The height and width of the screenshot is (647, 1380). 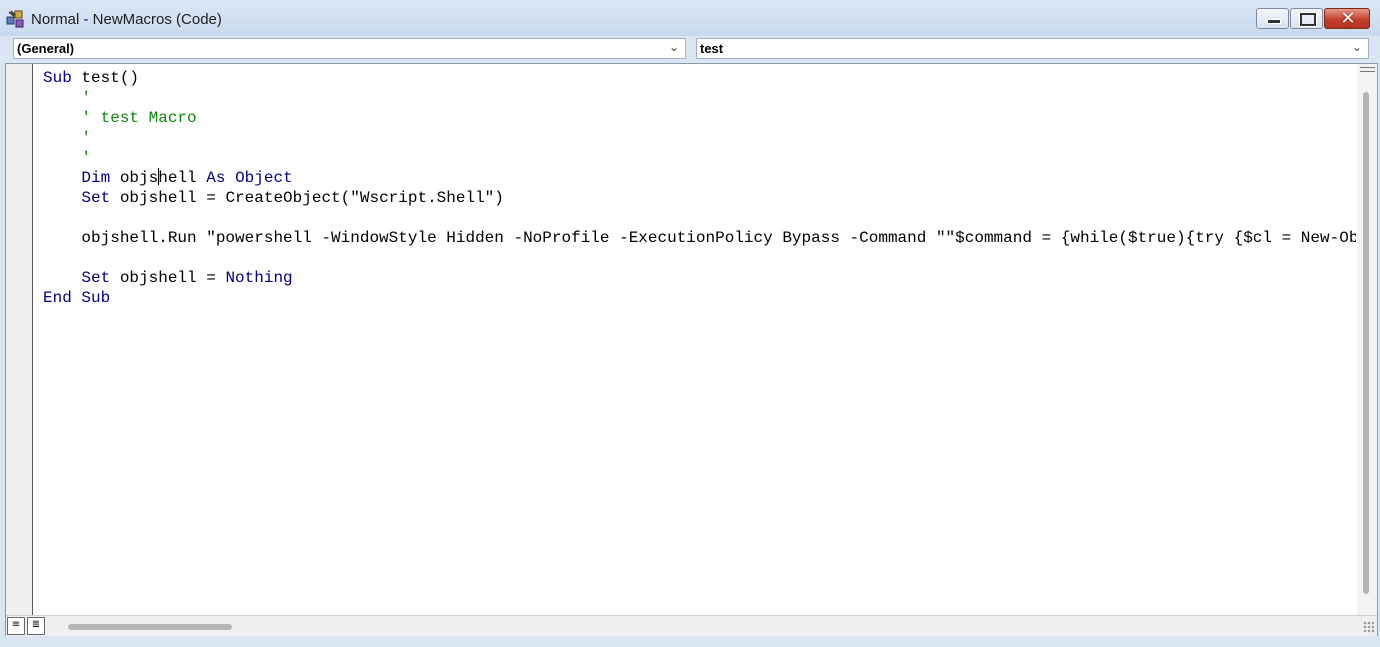 What do you see at coordinates (1272, 18) in the screenshot?
I see `minimize-button` at bounding box center [1272, 18].